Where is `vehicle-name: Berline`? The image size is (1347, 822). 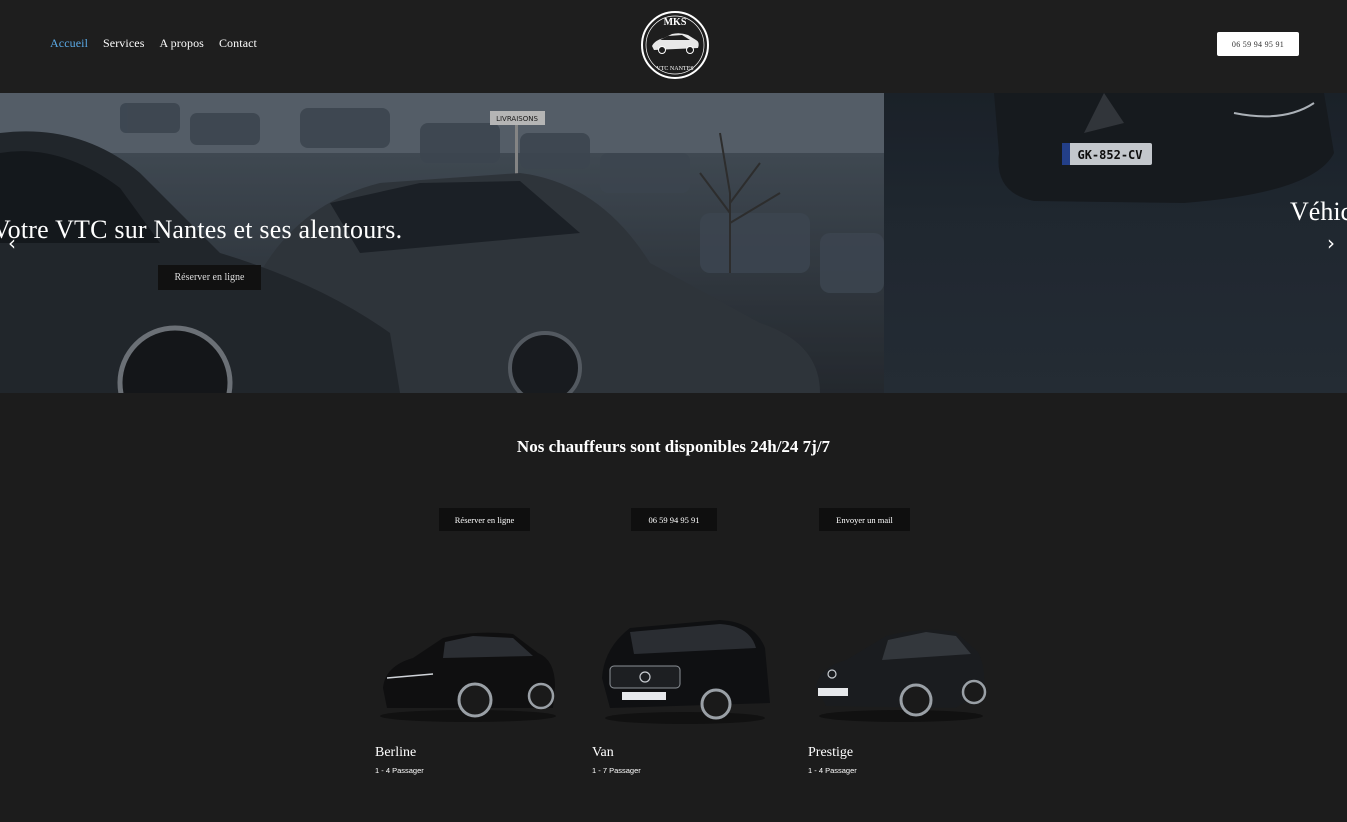 vehicle-name: Berline is located at coordinates (396, 752).